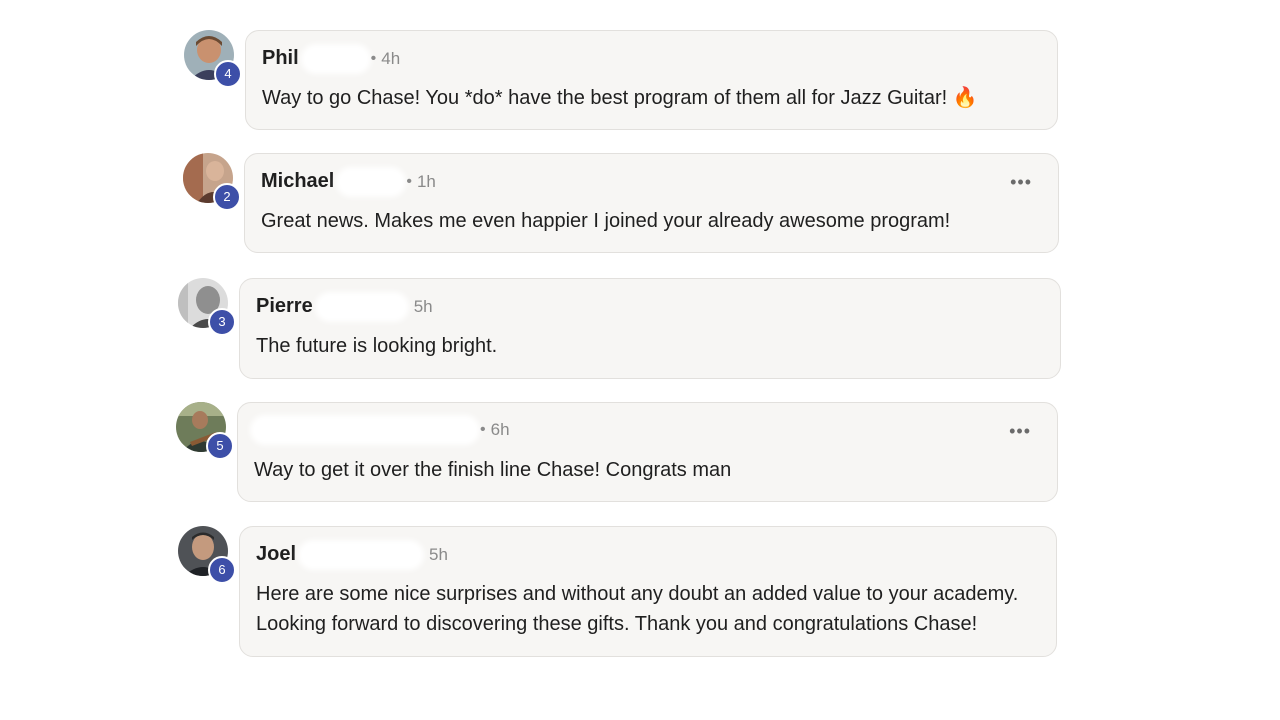 This screenshot has height=720, width=1280. Describe the element at coordinates (426, 182) in the screenshot. I see `timestamp: 1h` at that location.